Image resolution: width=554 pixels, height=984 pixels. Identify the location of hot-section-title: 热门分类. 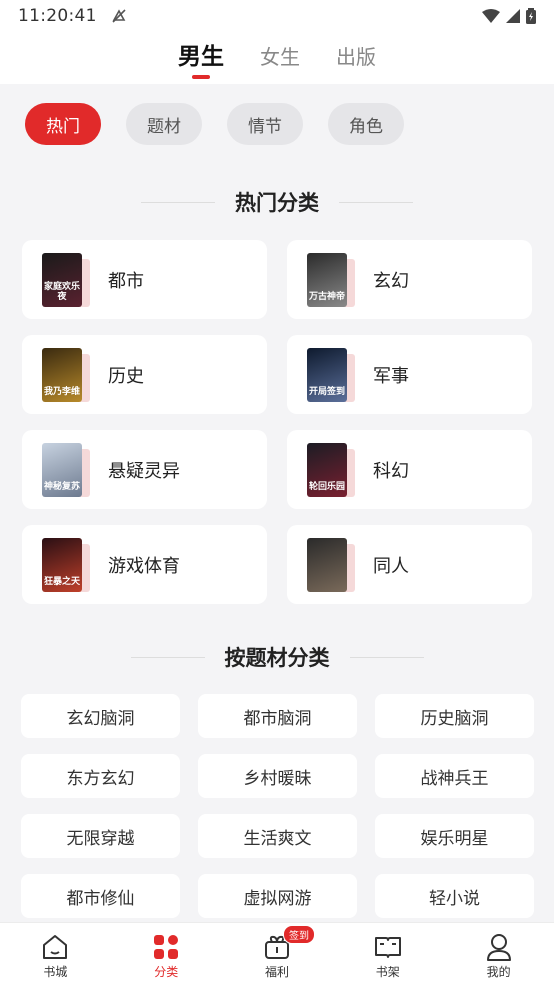
(277, 203).